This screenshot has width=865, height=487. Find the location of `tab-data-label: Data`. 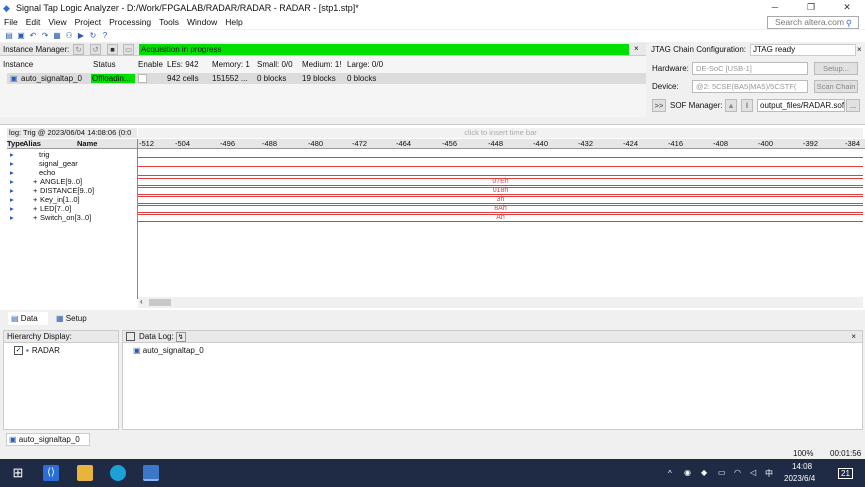

tab-data-label: Data is located at coordinates (29, 318).